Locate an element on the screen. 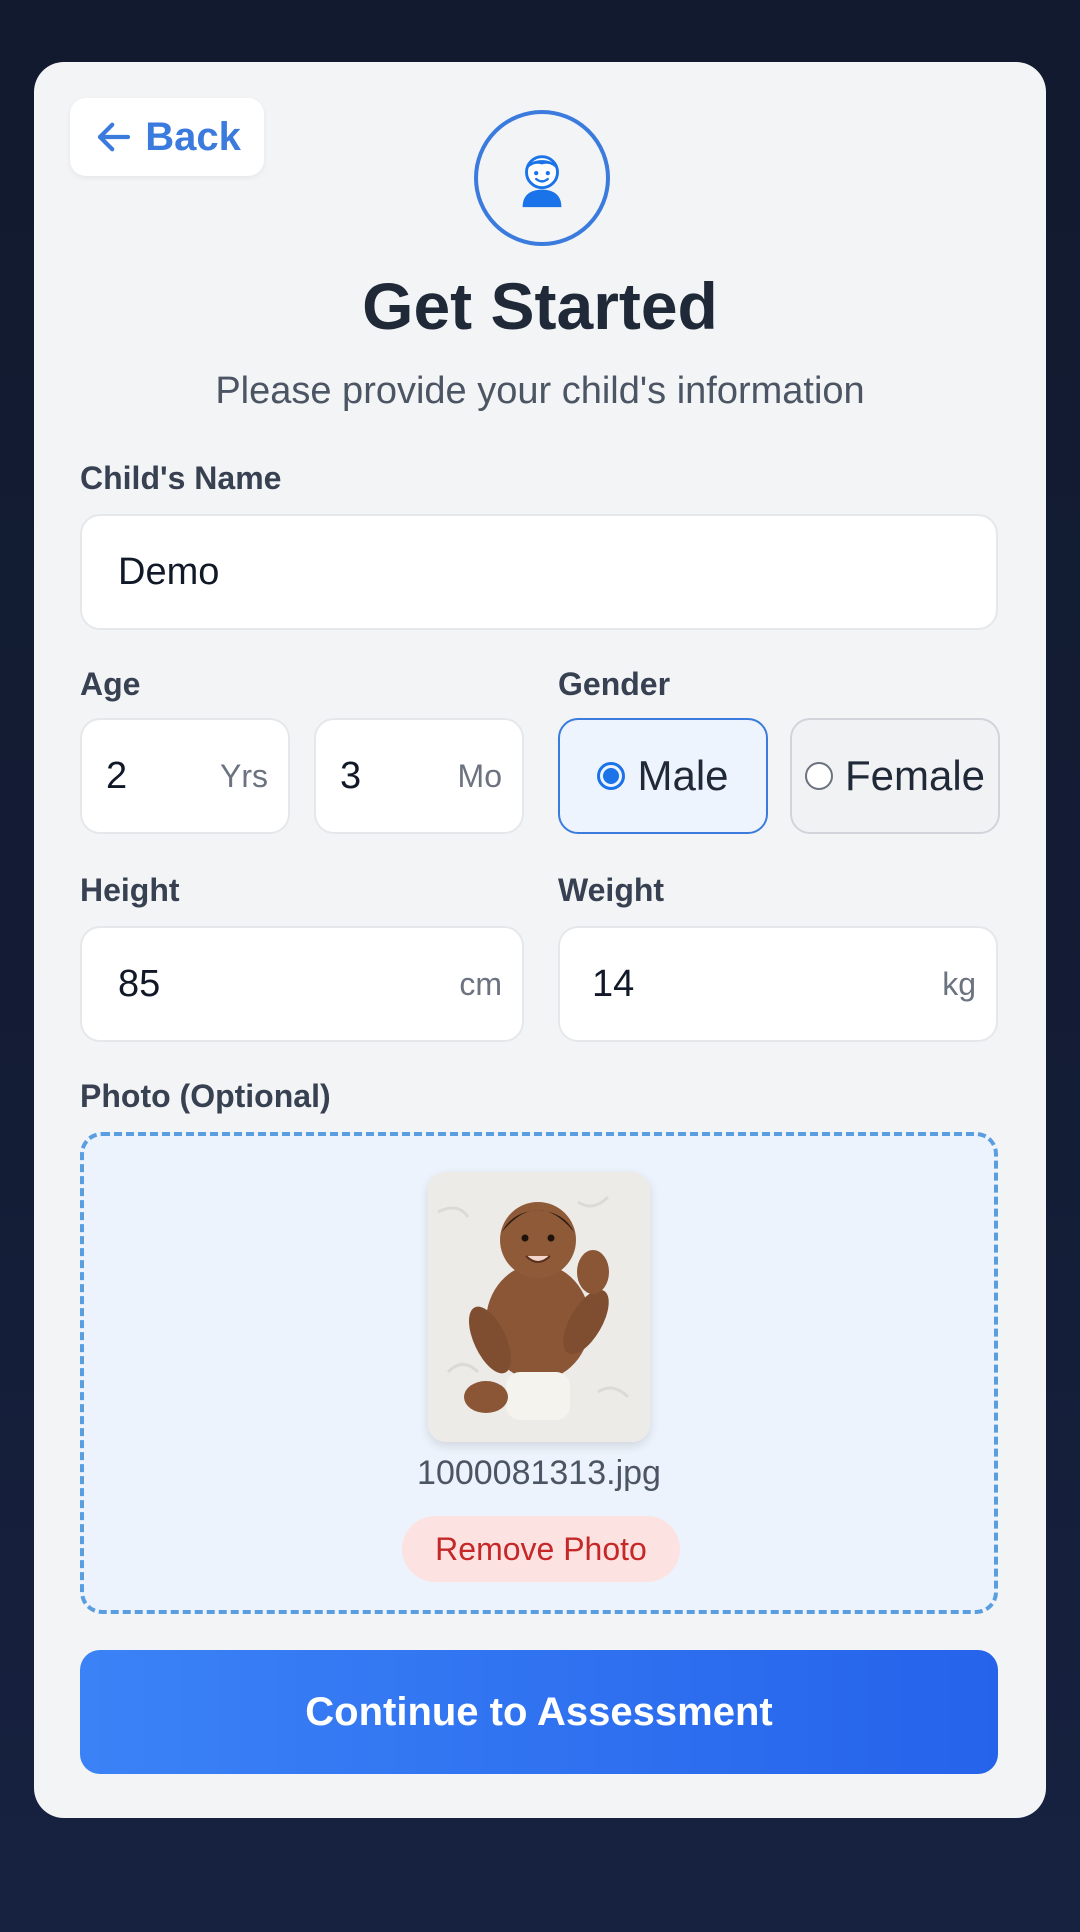 The image size is (1080, 1932). continue-button: Continue to Assessment is located at coordinates (539, 1712).